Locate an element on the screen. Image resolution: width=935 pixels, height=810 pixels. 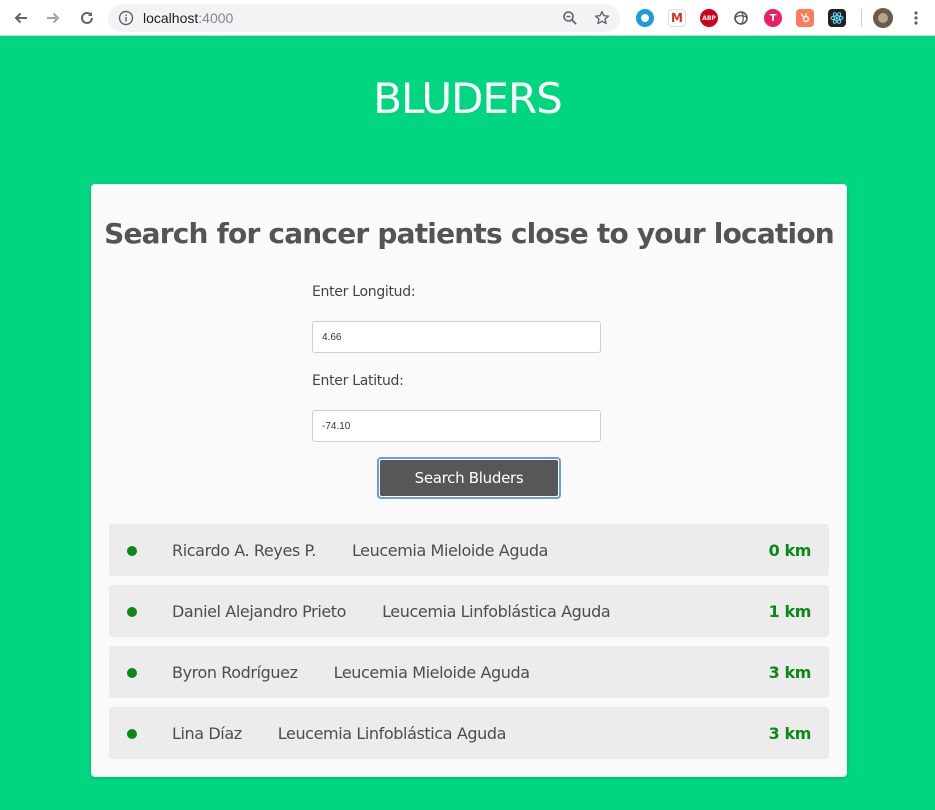
patient-name: Byron Rodríguez is located at coordinates (235, 672).